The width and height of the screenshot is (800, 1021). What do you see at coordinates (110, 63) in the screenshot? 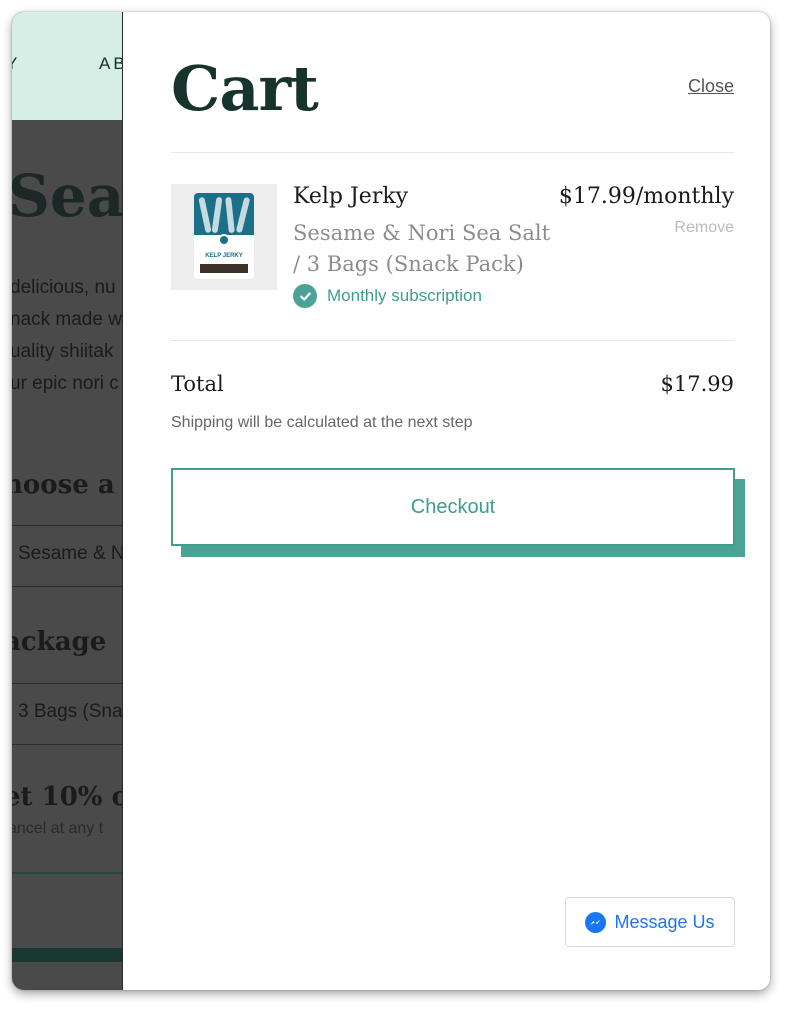
I see `background-nav-fragment: AB` at bounding box center [110, 63].